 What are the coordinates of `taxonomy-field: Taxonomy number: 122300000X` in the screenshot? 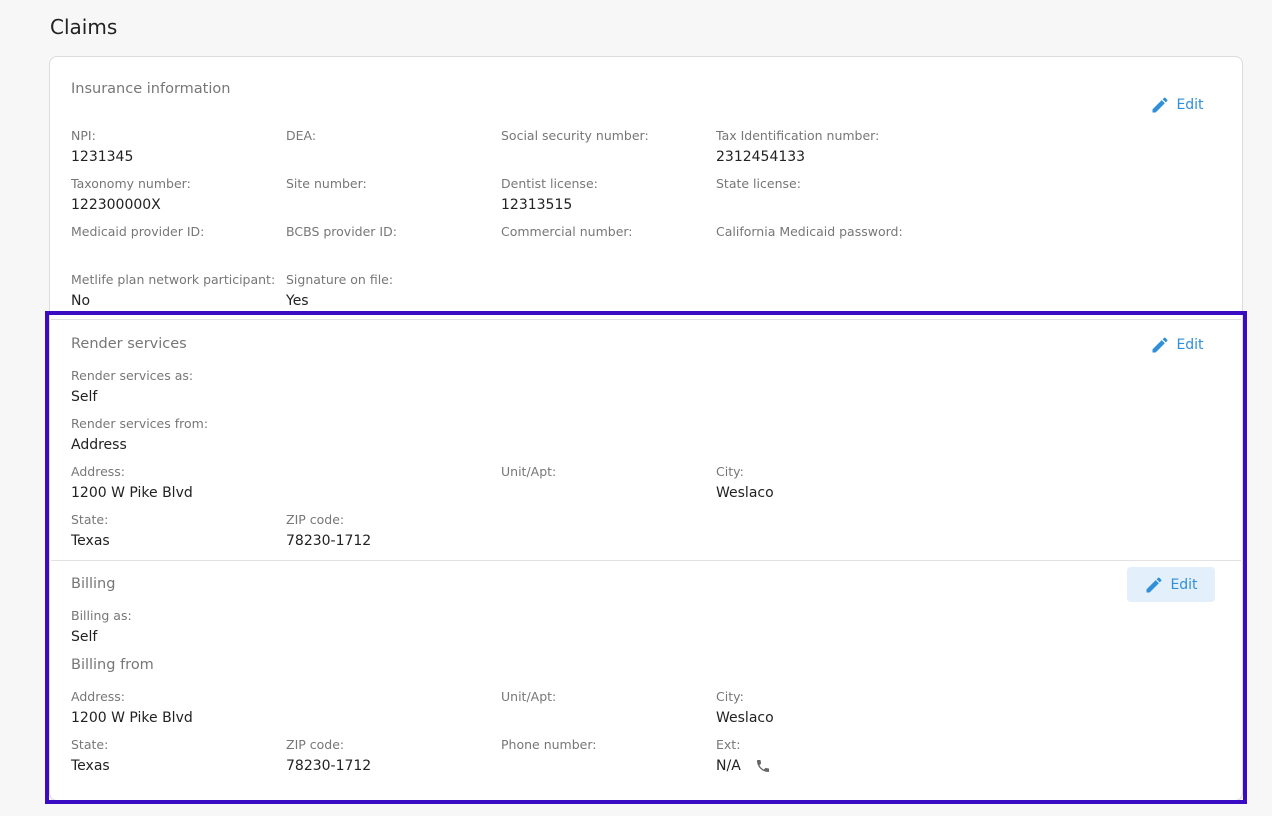 It's located at (131, 194).